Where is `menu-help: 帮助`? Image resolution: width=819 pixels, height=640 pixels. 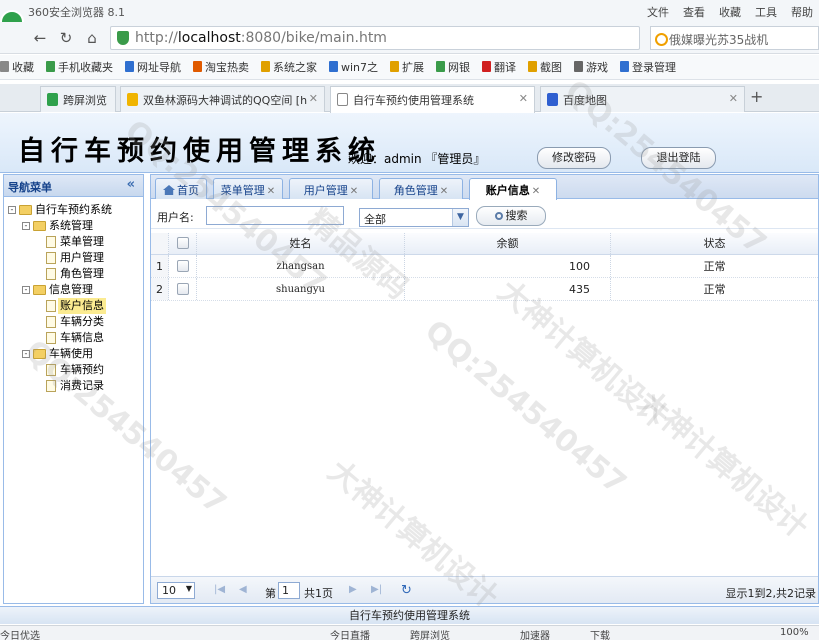 menu-help: 帮助 is located at coordinates (802, 12).